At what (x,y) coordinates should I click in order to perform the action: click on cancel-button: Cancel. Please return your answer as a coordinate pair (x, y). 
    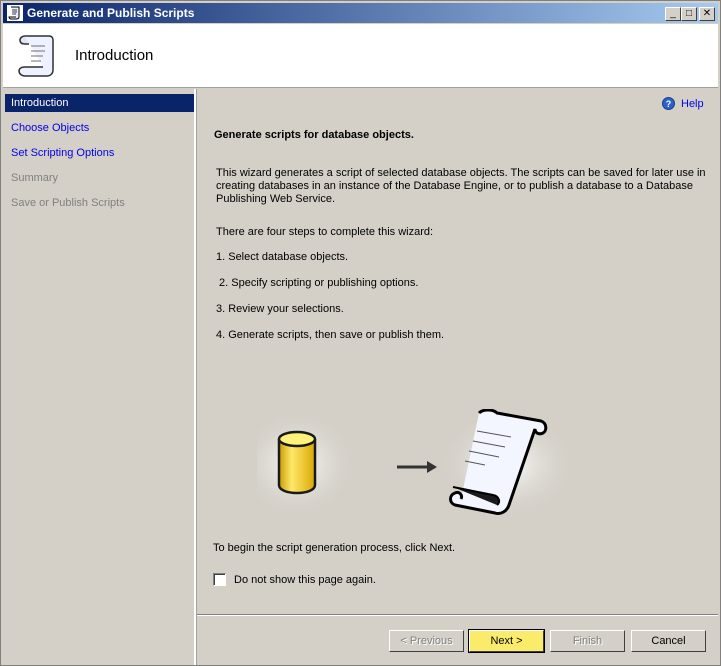
    Looking at the image, I should click on (668, 641).